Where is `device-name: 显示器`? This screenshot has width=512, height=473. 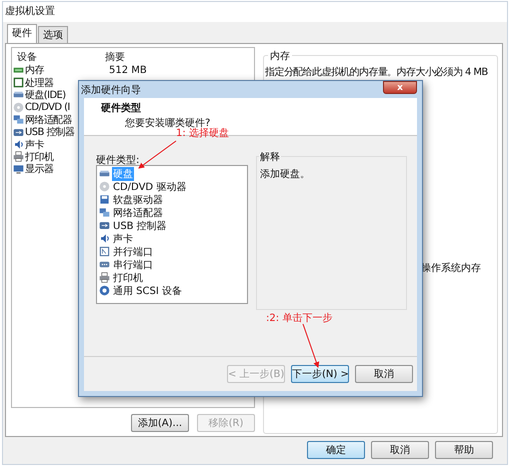
device-name: 显示器 is located at coordinates (39, 169).